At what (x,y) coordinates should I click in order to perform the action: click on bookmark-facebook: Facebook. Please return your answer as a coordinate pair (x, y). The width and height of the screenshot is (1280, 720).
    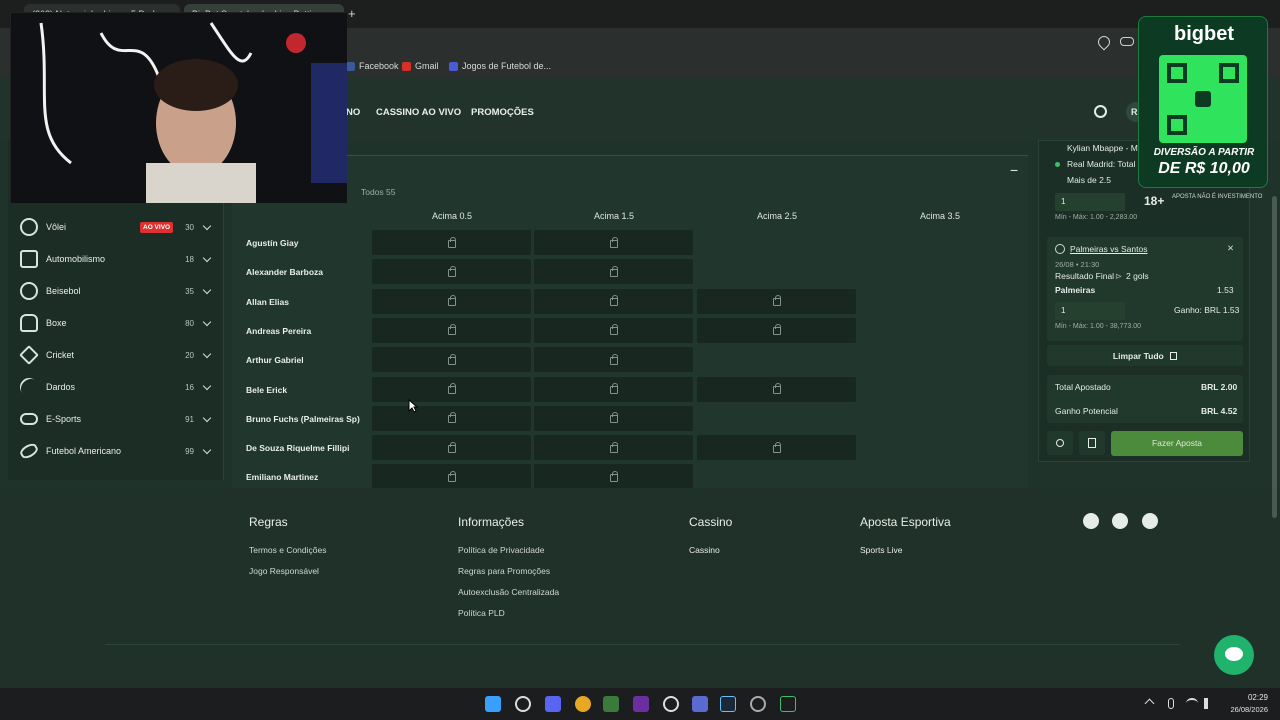
    Looking at the image, I should click on (372, 66).